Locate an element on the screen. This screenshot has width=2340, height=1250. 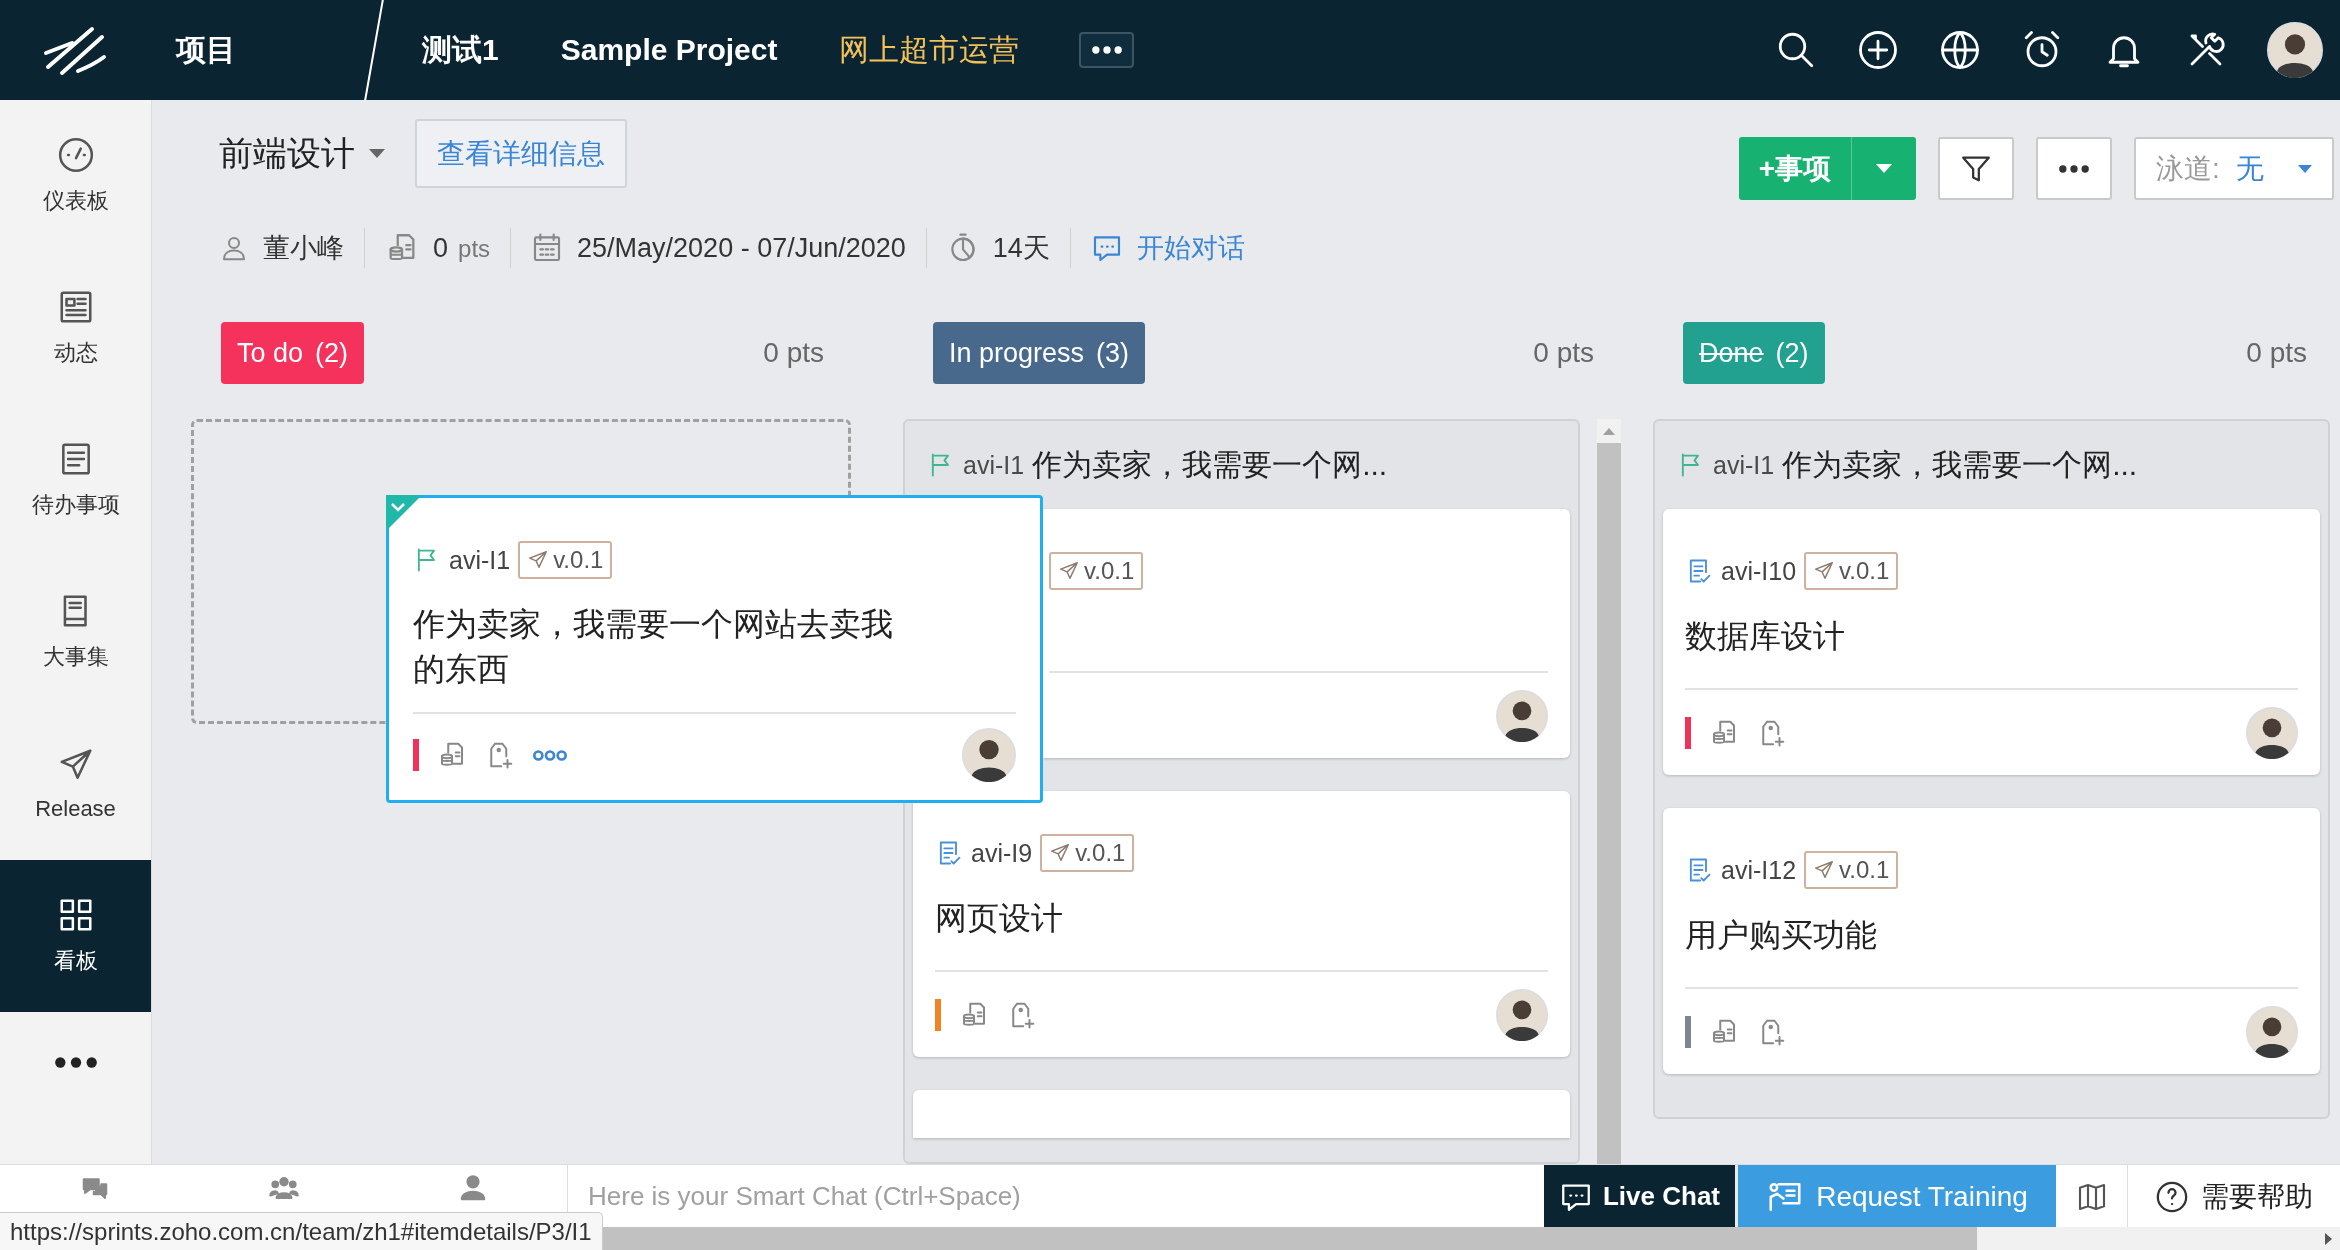
sidebar-item: 动态 is located at coordinates (75, 328).